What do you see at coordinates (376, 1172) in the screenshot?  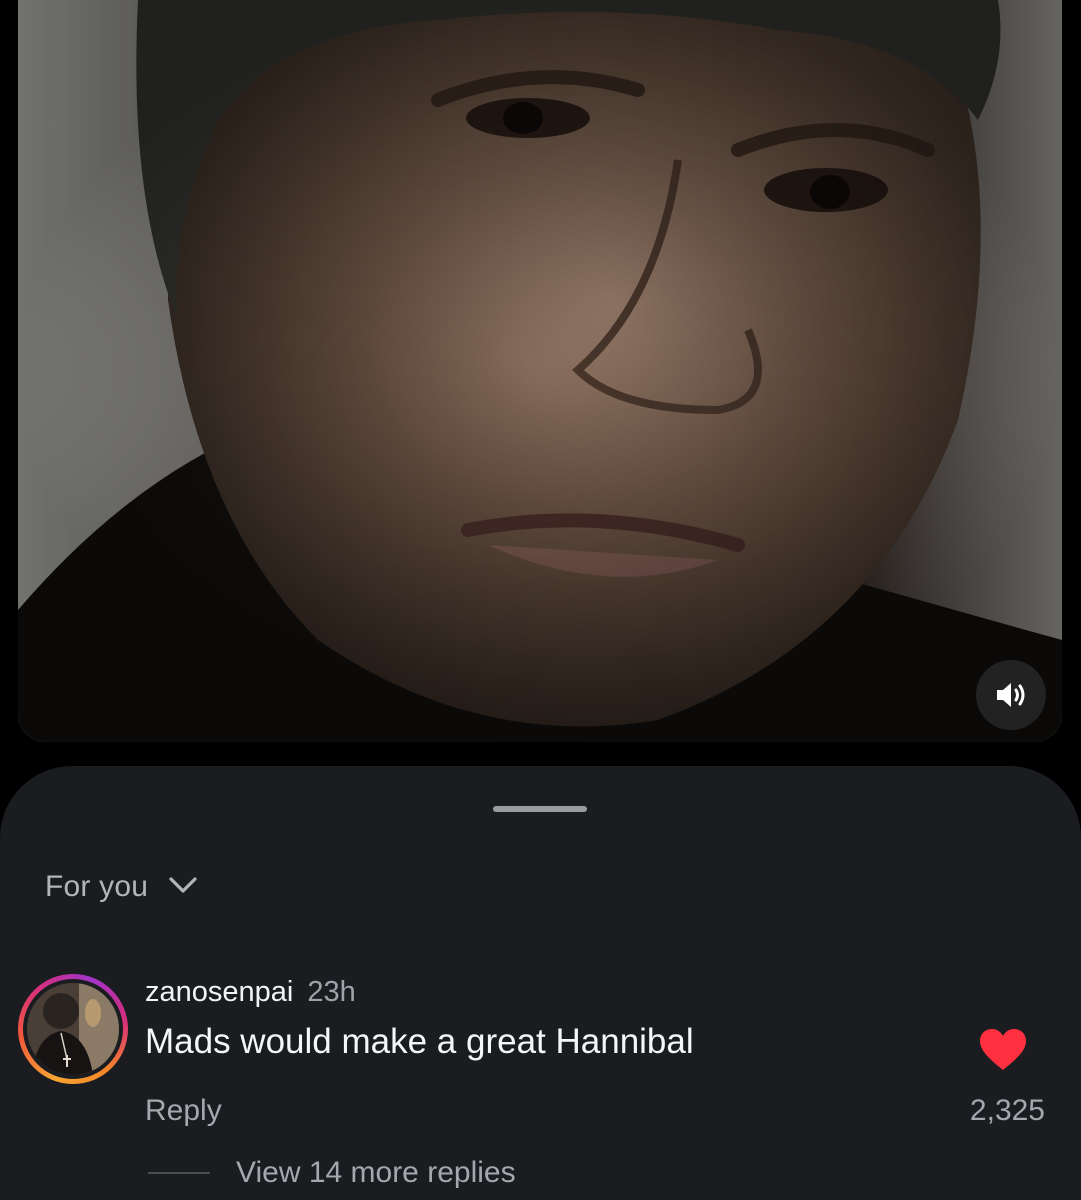 I see `view-replies-label: View 14 more replies` at bounding box center [376, 1172].